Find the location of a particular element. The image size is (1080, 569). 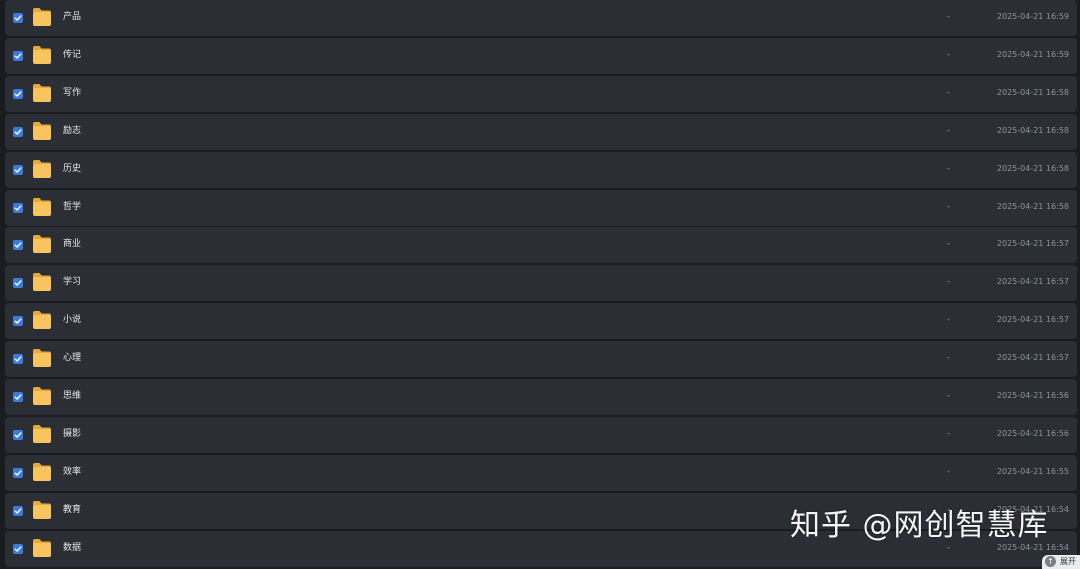

folder-name: 商业 is located at coordinates (72, 244).